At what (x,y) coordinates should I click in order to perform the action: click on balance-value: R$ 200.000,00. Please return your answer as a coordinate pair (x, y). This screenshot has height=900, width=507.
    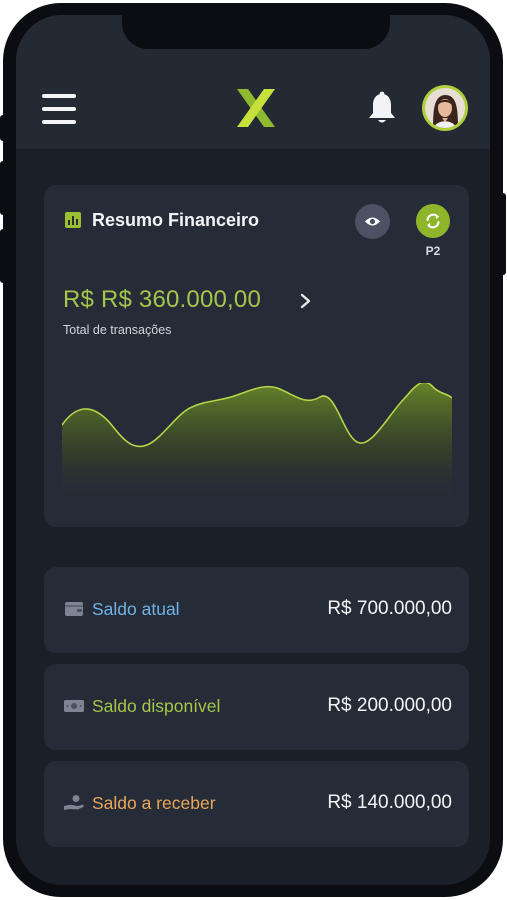
    Looking at the image, I should click on (389, 705).